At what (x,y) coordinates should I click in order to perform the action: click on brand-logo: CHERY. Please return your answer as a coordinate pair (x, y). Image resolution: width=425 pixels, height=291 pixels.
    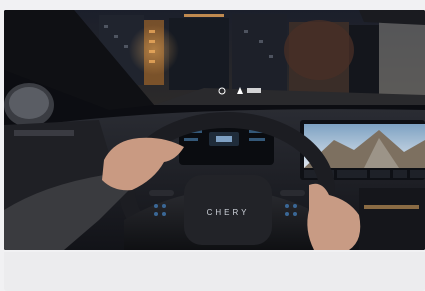
    Looking at the image, I should click on (228, 212).